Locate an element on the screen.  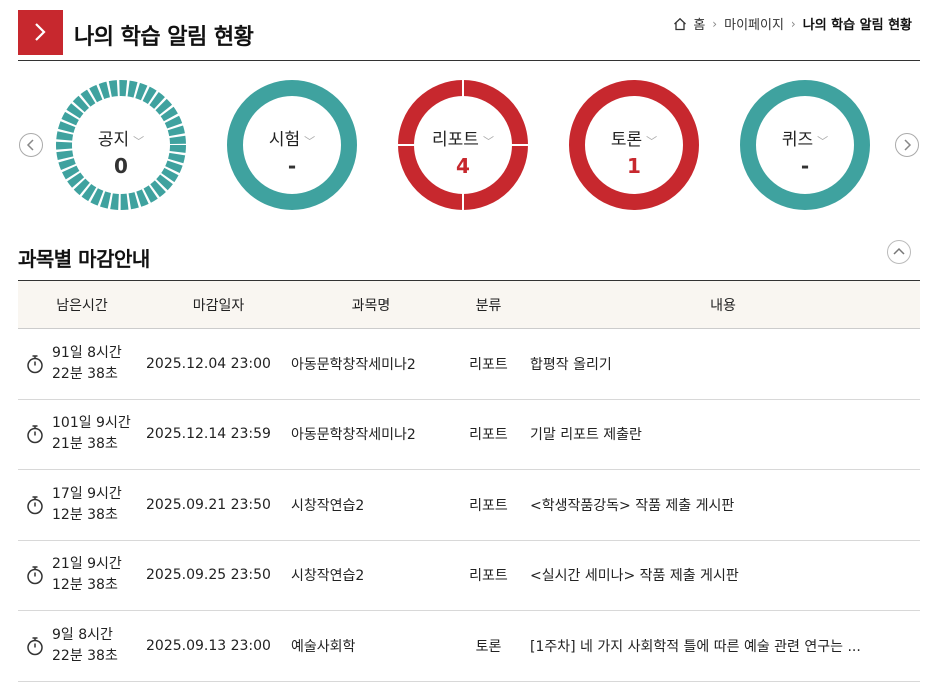
next-arrow-button is located at coordinates (907, 145).